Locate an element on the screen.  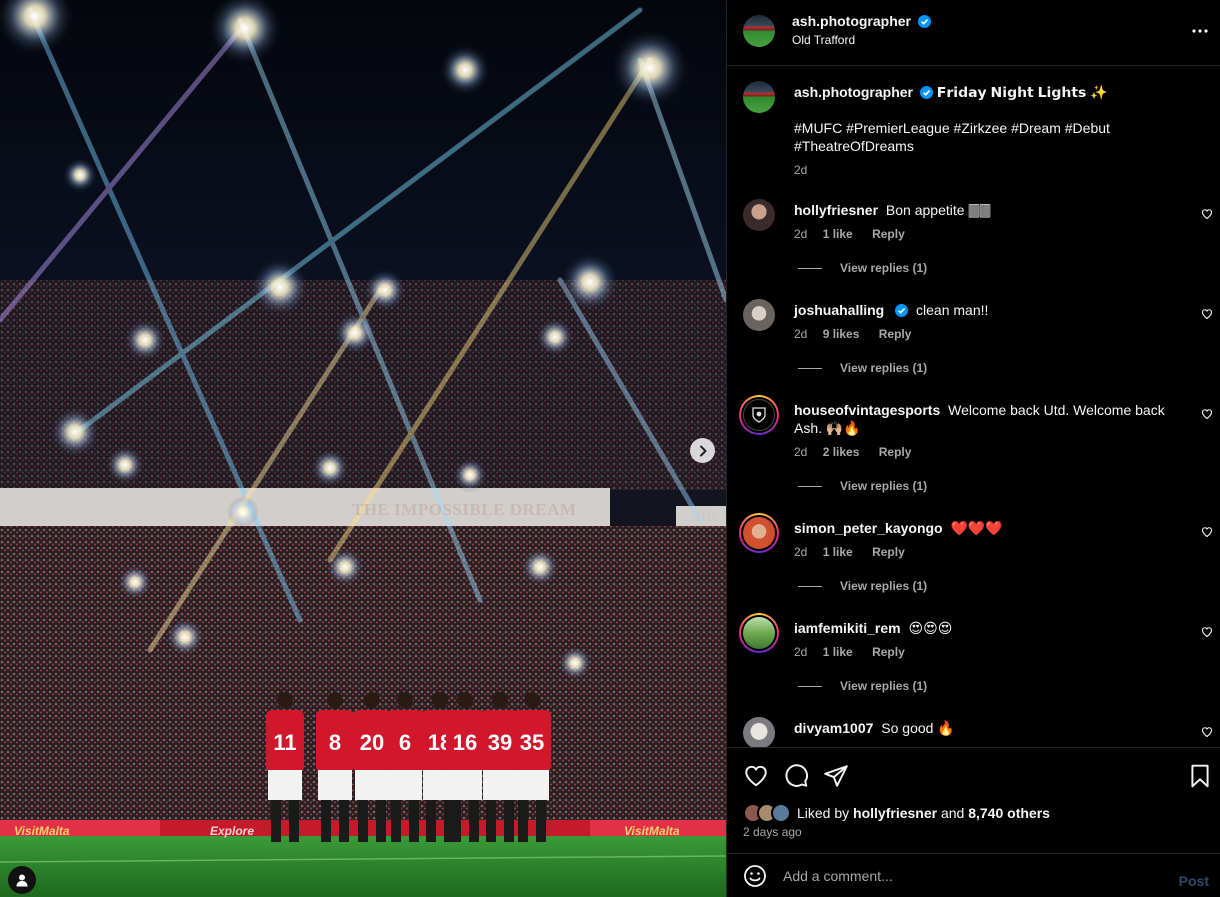
emoji-picker-button is located at coordinates (755, 878).